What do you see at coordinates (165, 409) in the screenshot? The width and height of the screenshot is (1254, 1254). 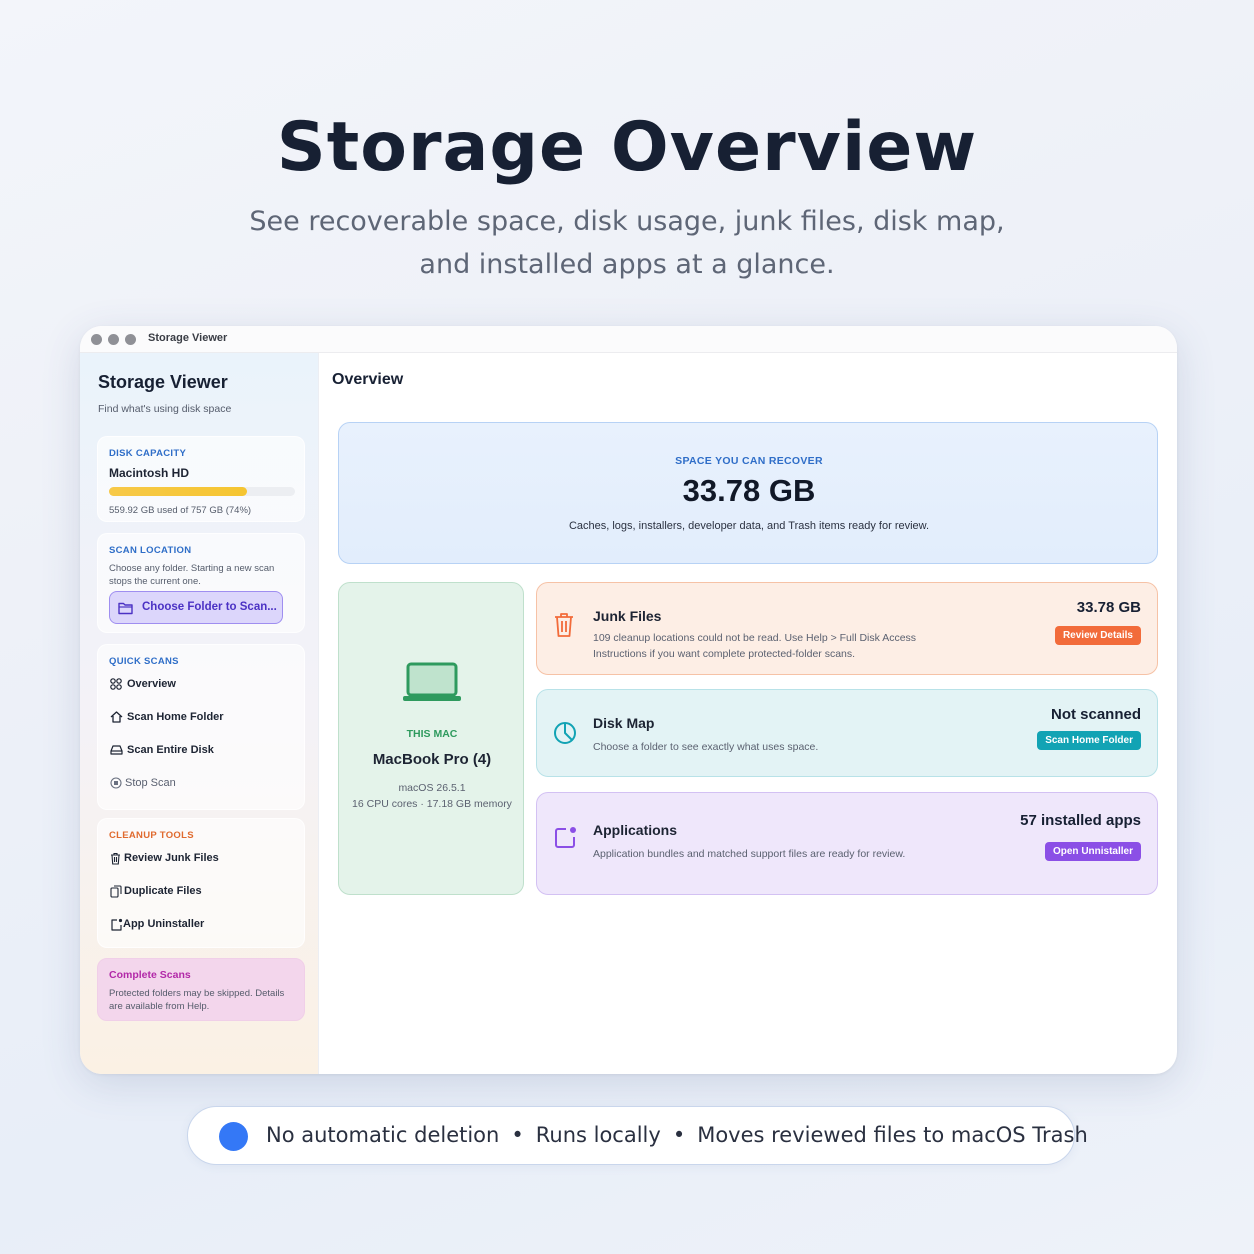 I see `sidebar-subtitle: Find what's using disk space` at bounding box center [165, 409].